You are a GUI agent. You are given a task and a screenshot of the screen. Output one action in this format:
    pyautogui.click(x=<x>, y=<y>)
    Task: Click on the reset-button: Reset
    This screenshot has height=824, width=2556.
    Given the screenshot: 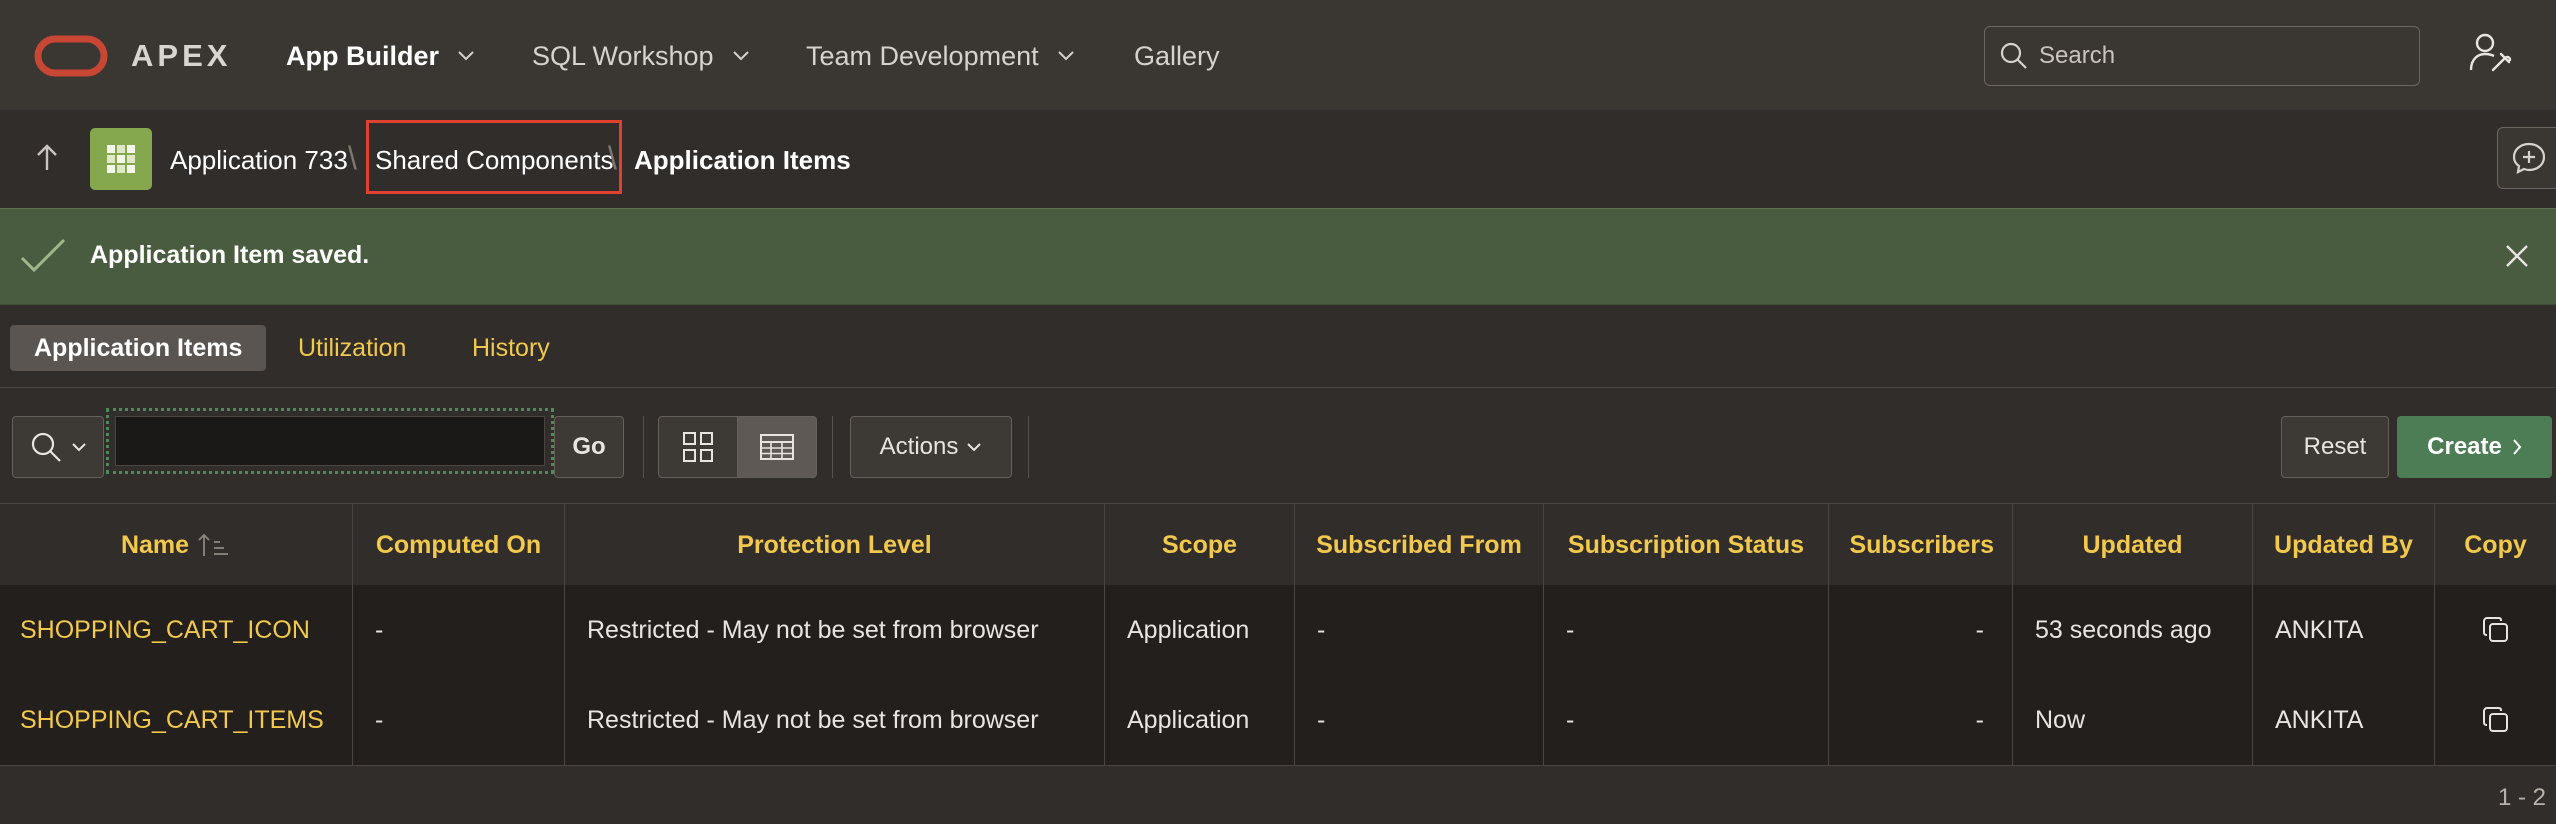 What is the action you would take?
    pyautogui.click(x=2335, y=447)
    